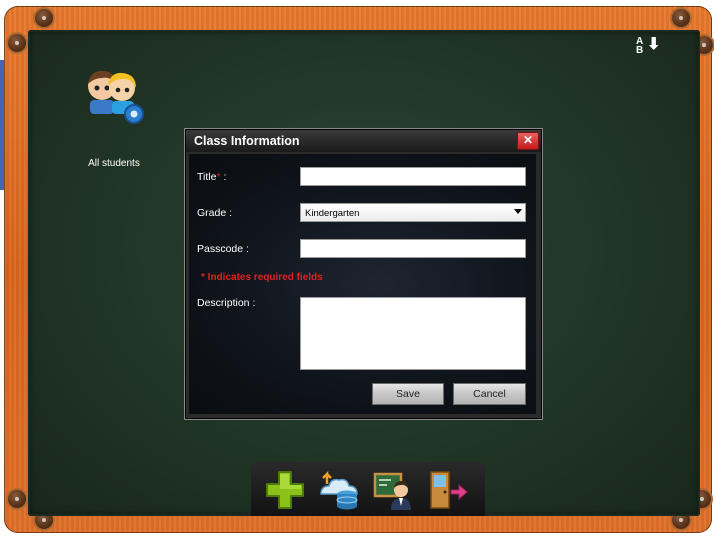 The image size is (714, 537). What do you see at coordinates (413, 333) in the screenshot?
I see `description-textarea` at bounding box center [413, 333].